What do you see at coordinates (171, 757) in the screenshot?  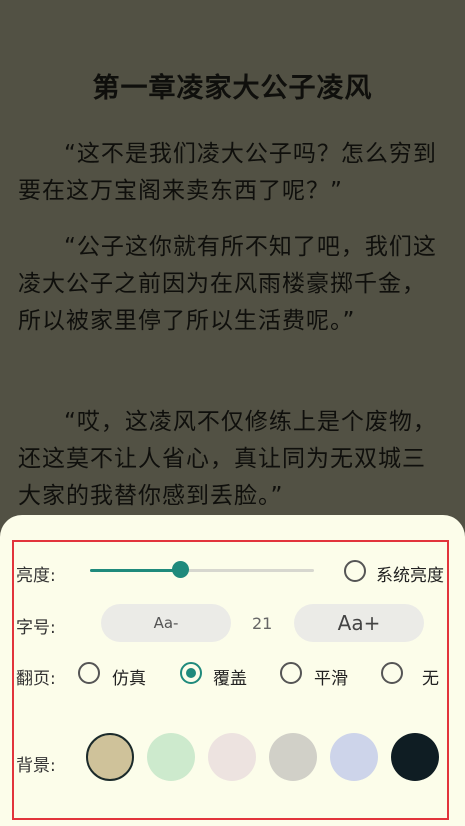 I see `background-swatch-green` at bounding box center [171, 757].